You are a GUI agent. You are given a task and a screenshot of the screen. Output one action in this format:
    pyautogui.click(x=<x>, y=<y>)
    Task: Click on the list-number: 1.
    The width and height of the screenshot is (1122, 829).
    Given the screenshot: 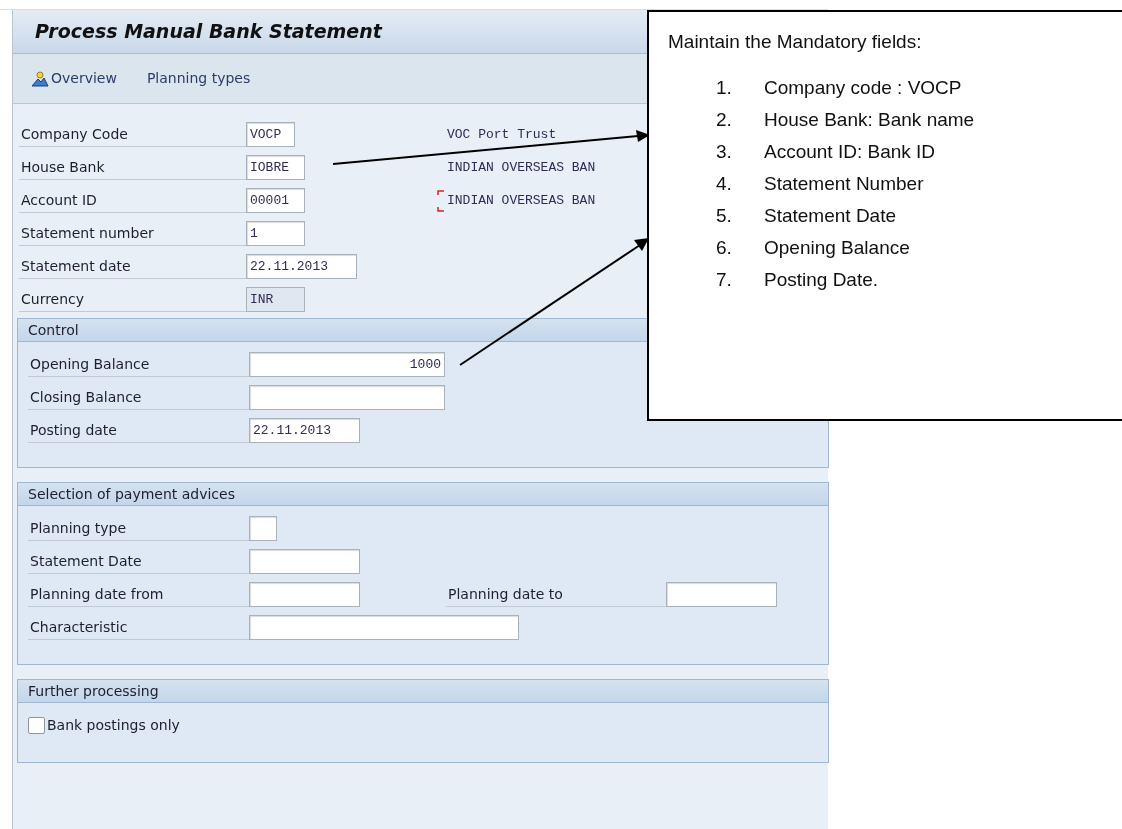 What is the action you would take?
    pyautogui.click(x=724, y=88)
    